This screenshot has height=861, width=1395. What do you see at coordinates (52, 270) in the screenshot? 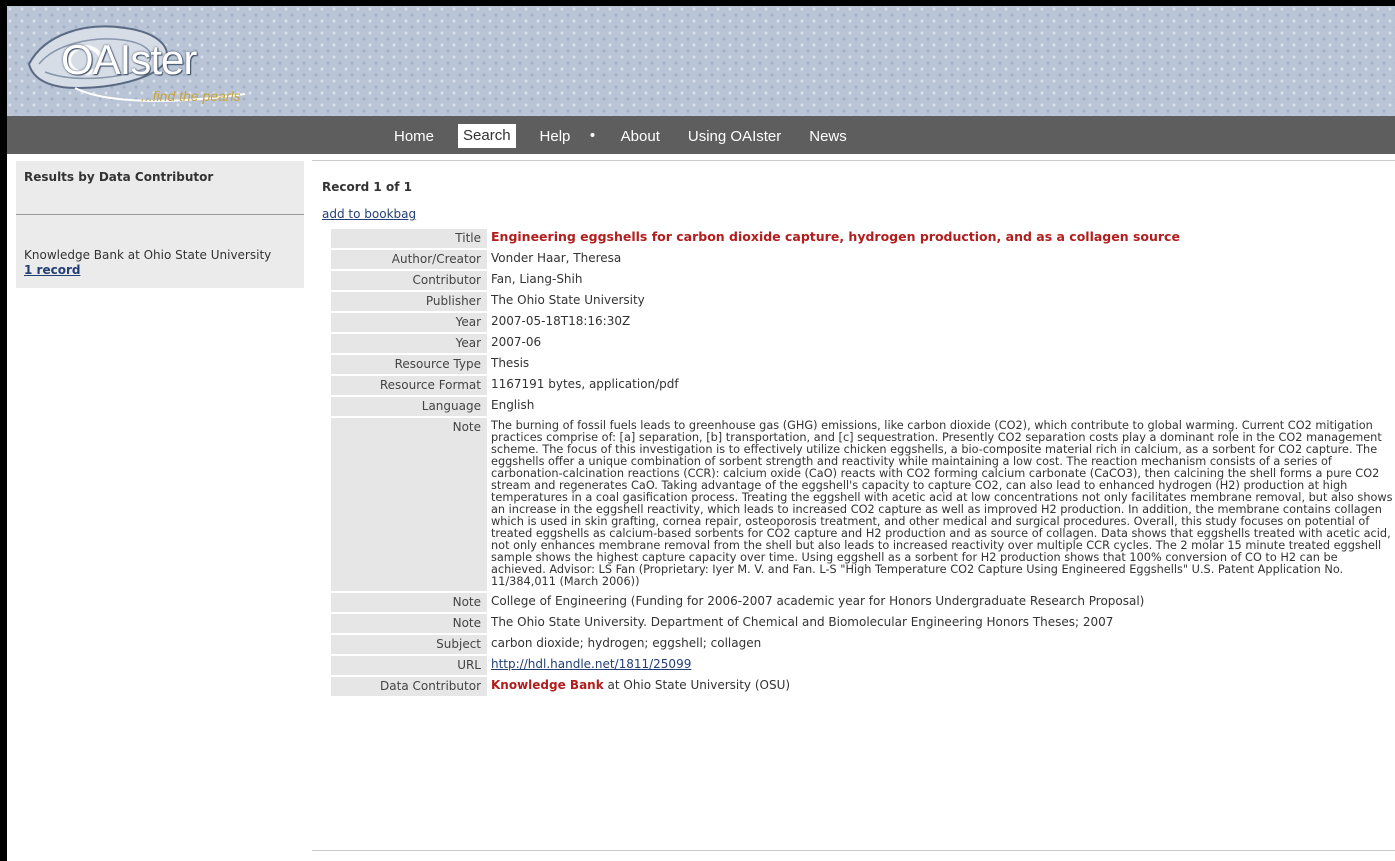
I see `contributor-record-count-link: 1 record` at bounding box center [52, 270].